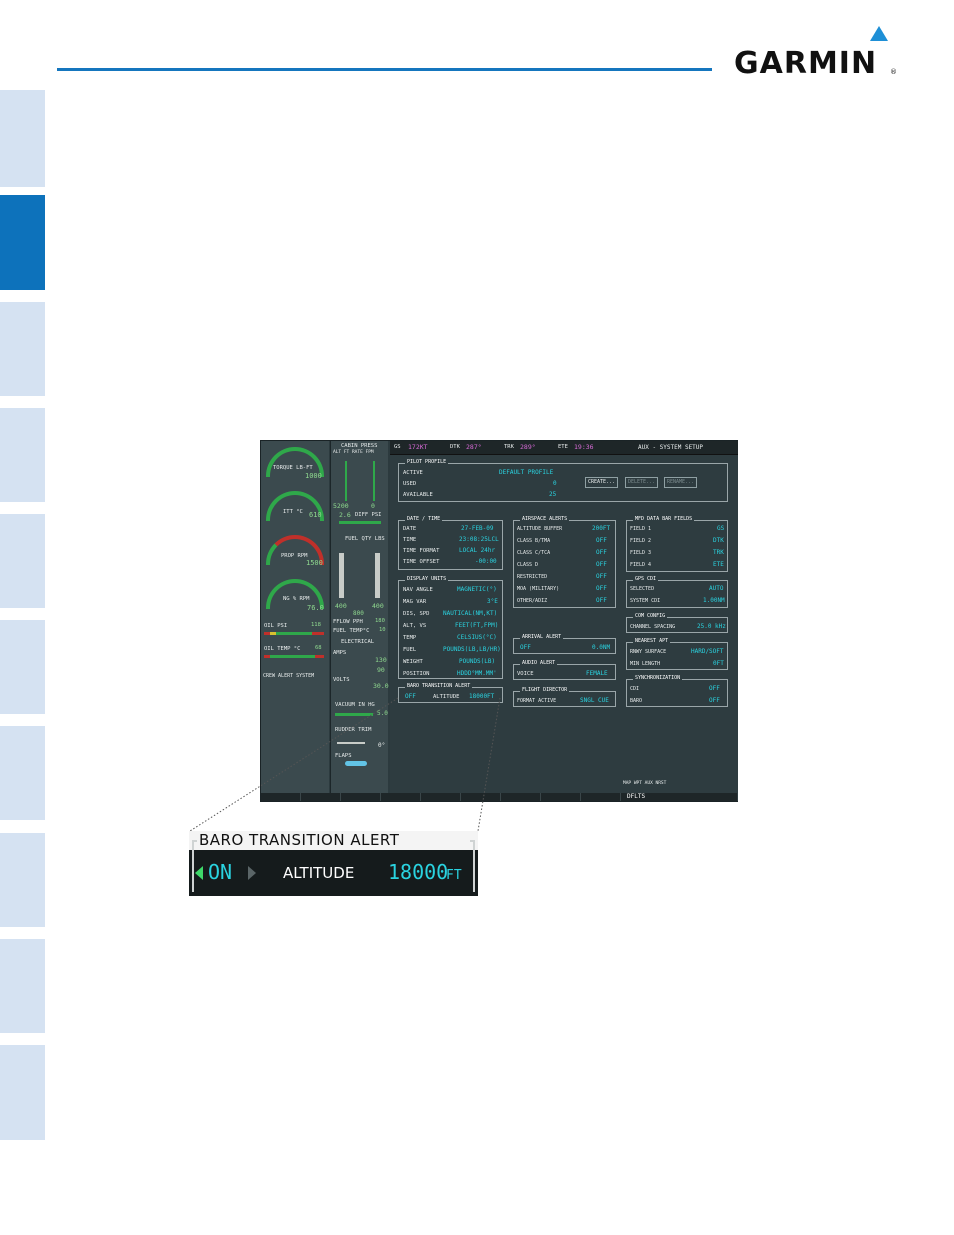 The width and height of the screenshot is (954, 1235). What do you see at coordinates (220, 872) in the screenshot?
I see `zoom-state-value: ON` at bounding box center [220, 872].